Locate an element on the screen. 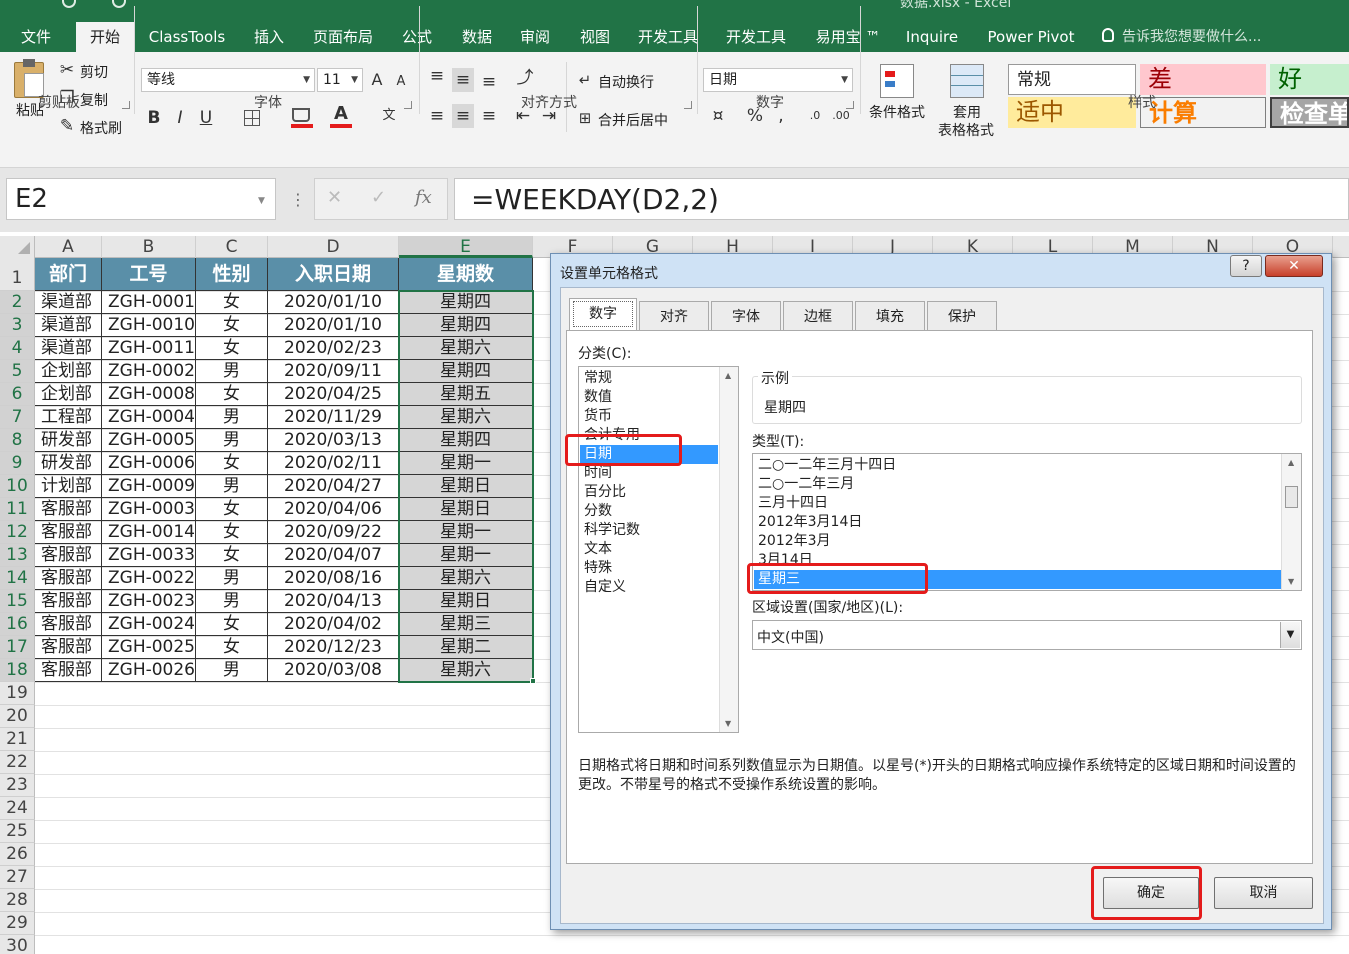  table-cell: ZGH-0006 is located at coordinates (149, 463).